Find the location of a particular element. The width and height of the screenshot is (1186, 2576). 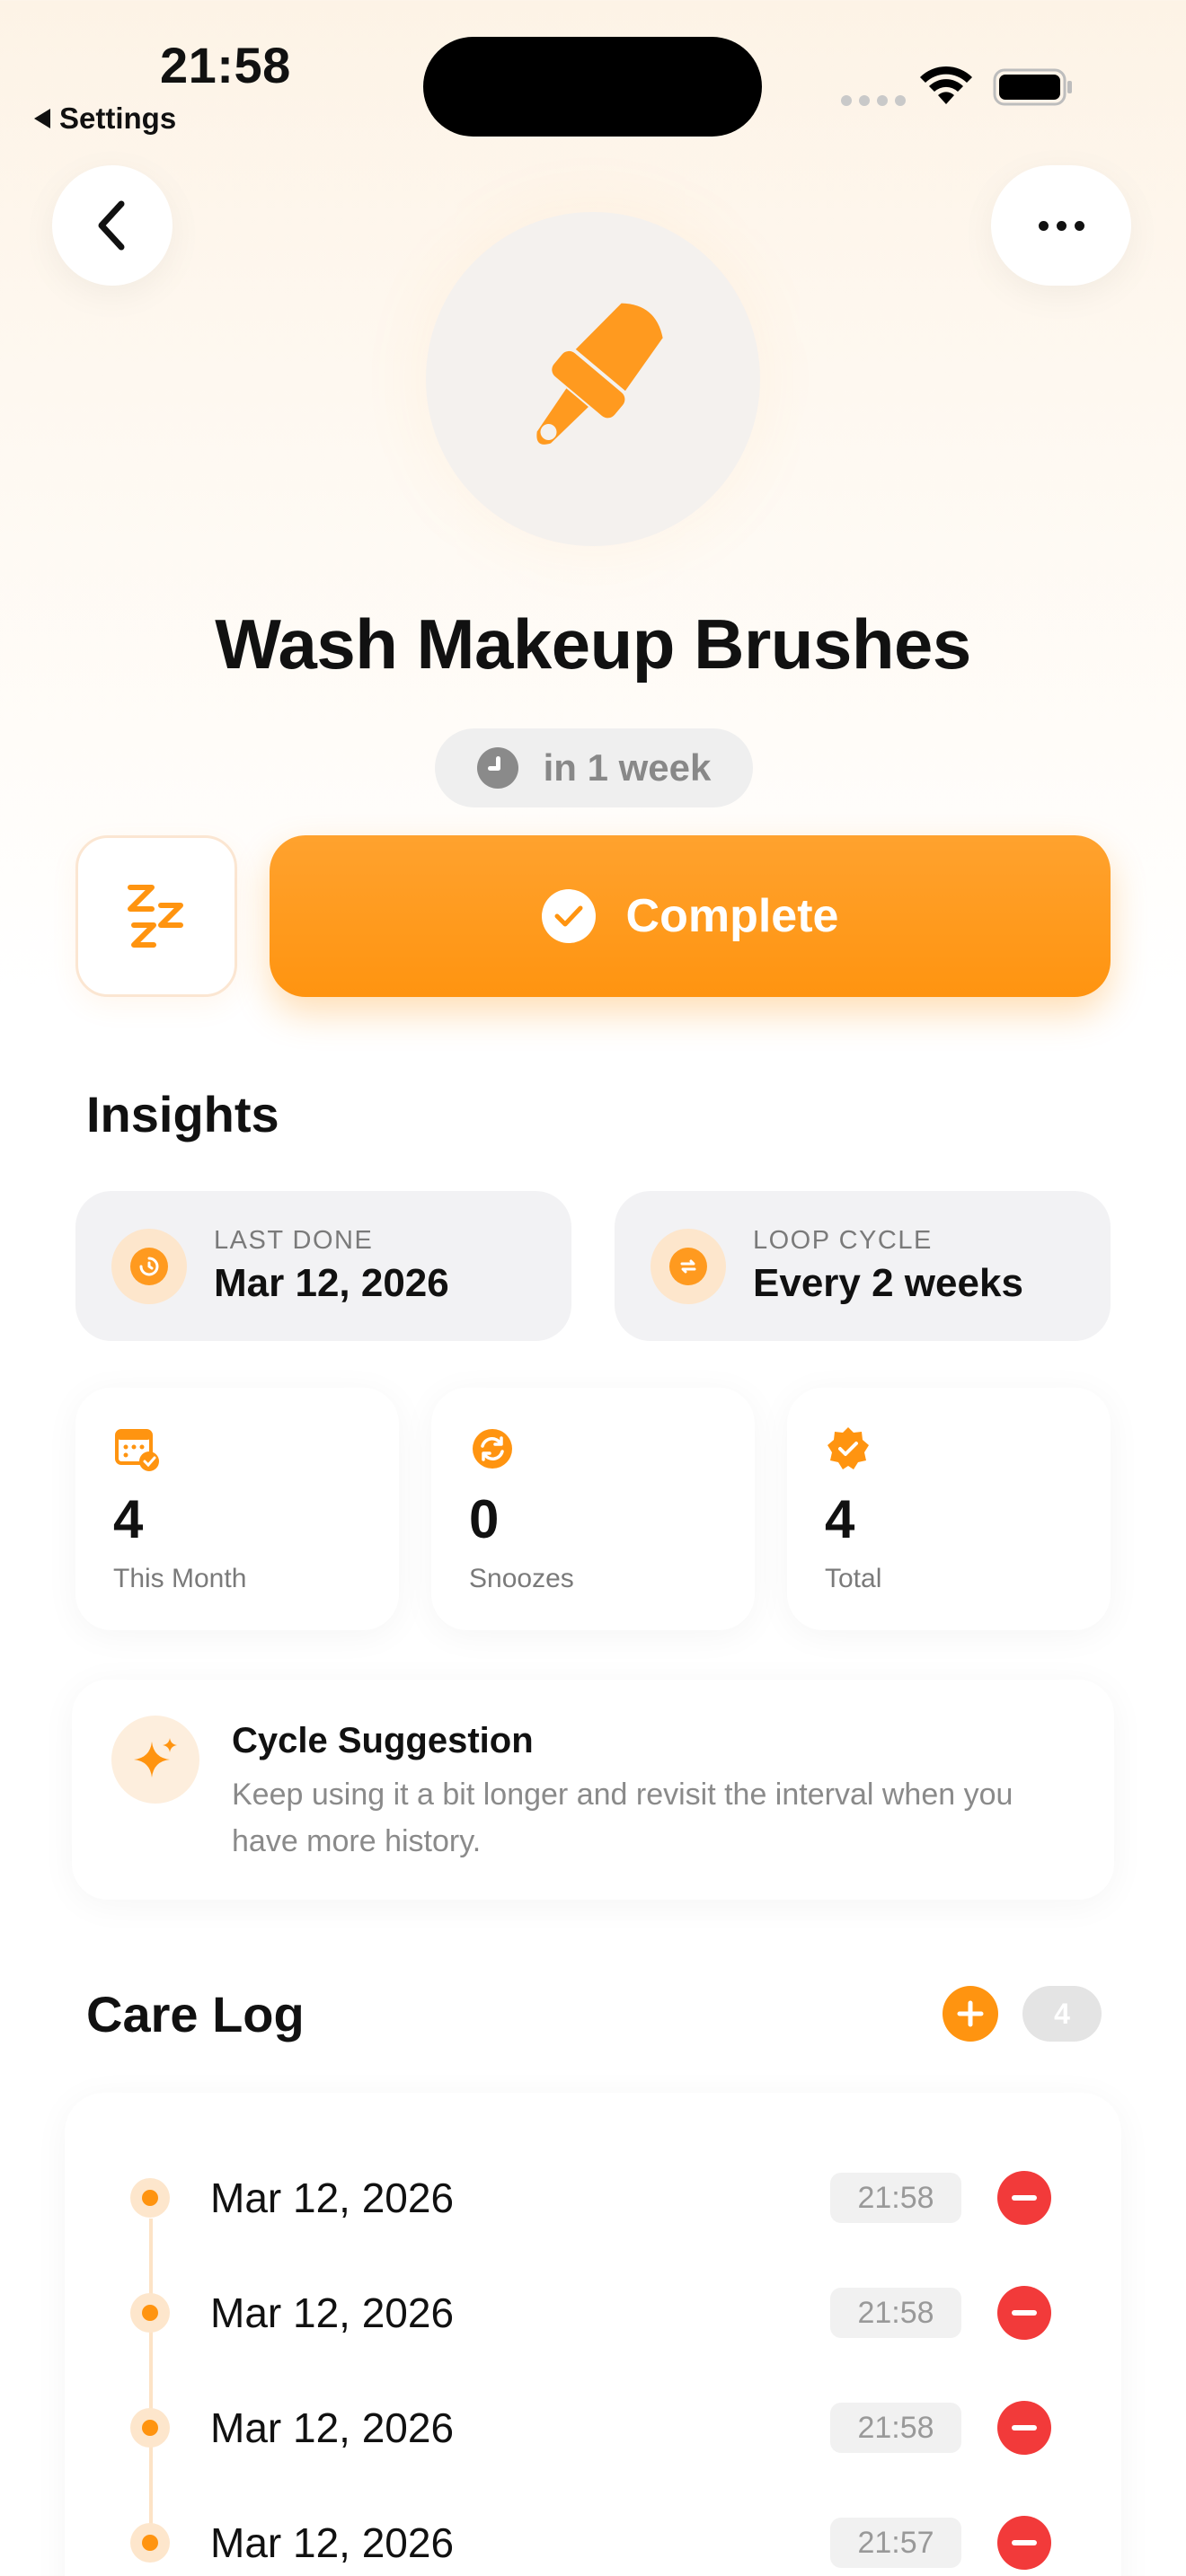

due-badge: in 1 week is located at coordinates (594, 767).